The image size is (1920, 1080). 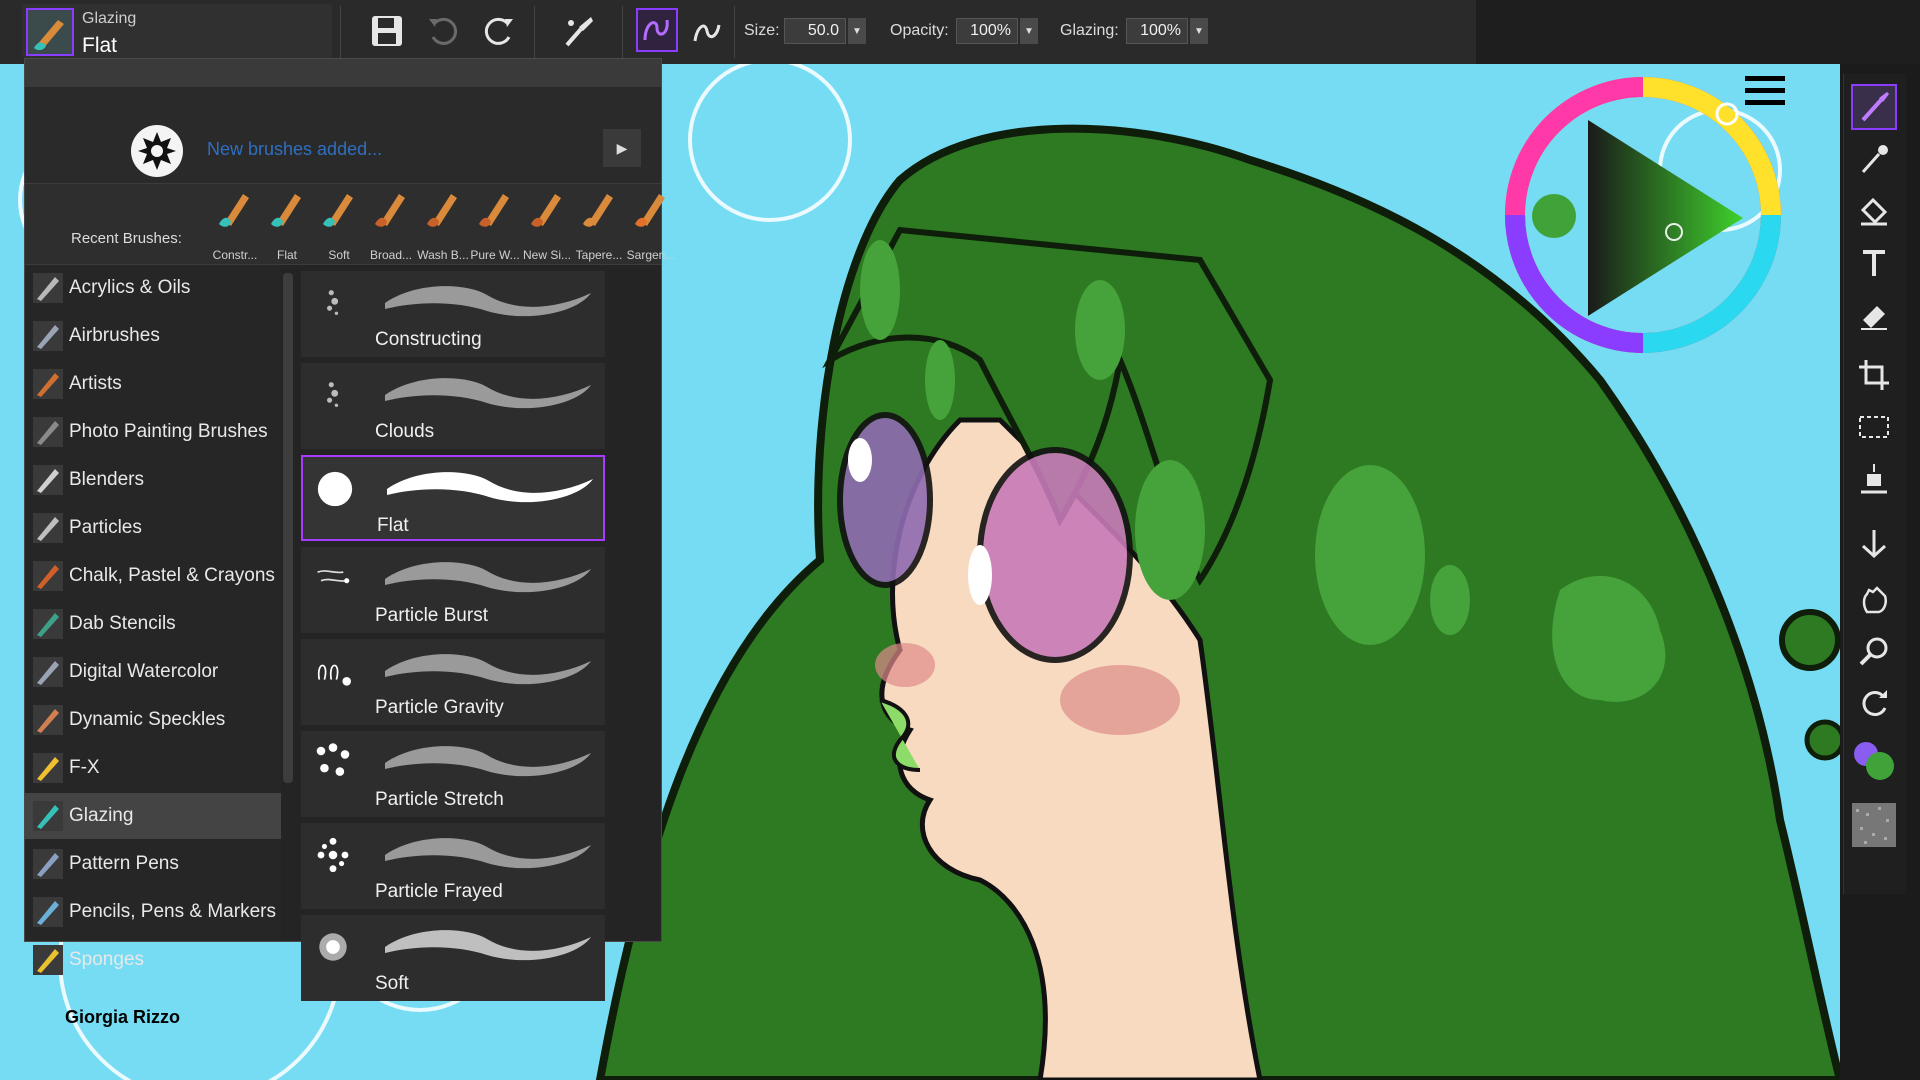 I want to click on category-item: Artists, so click(x=153, y=384).